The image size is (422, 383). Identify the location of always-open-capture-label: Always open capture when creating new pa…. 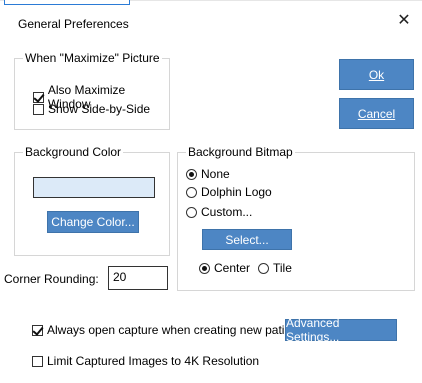
(174, 330).